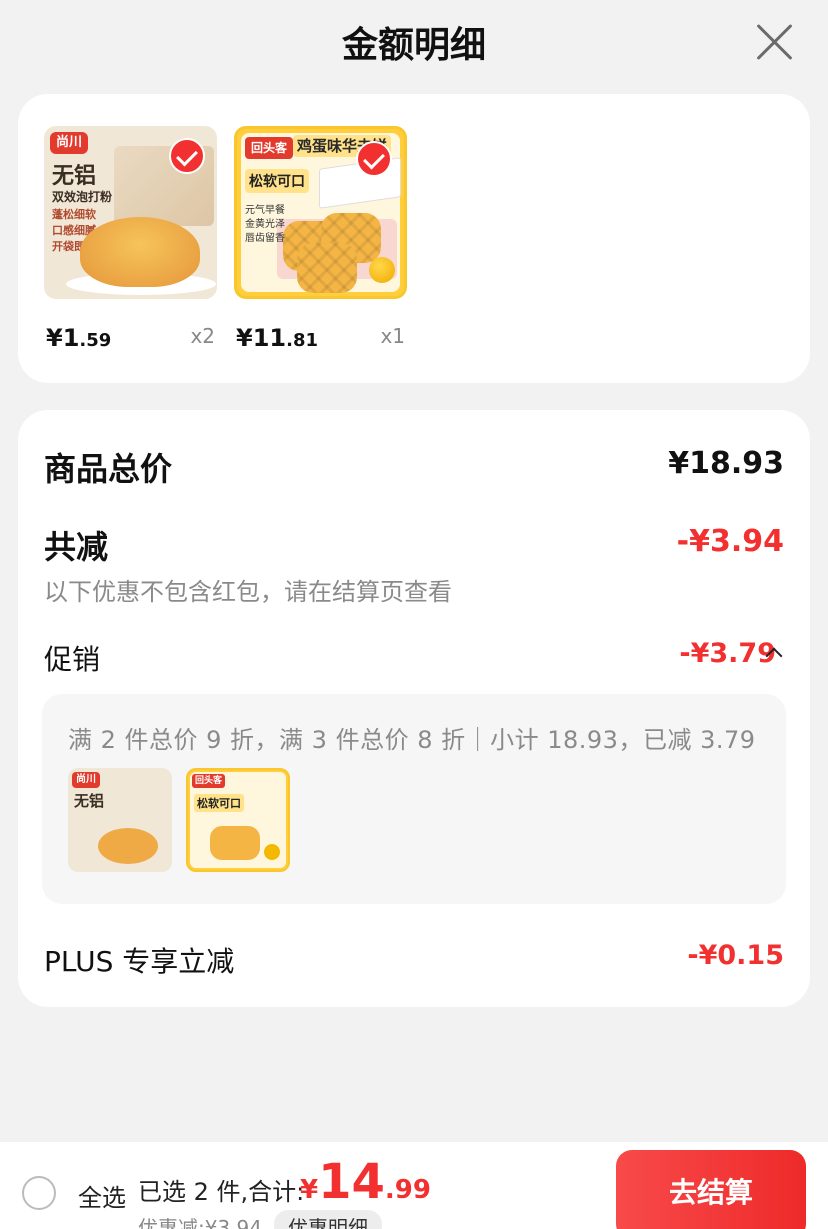 This screenshot has height=1229, width=828. What do you see at coordinates (351, 1182) in the screenshot?
I see `total-integer: 14` at bounding box center [351, 1182].